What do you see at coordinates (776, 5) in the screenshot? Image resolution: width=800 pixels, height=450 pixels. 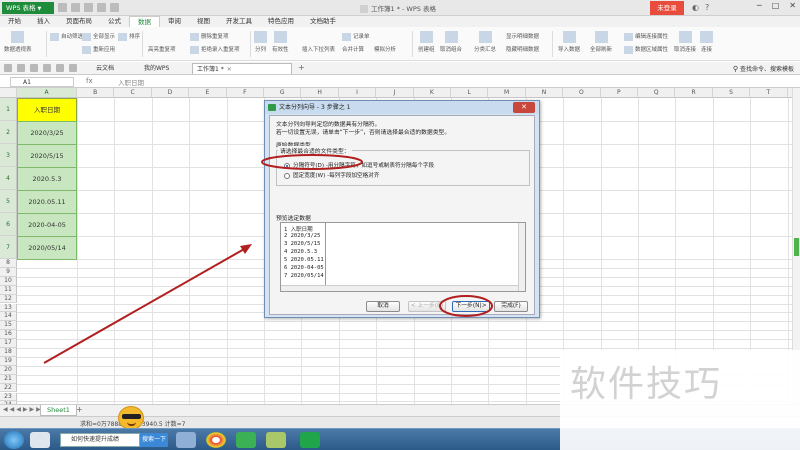 I see `maximize-icon: □` at bounding box center [776, 5].